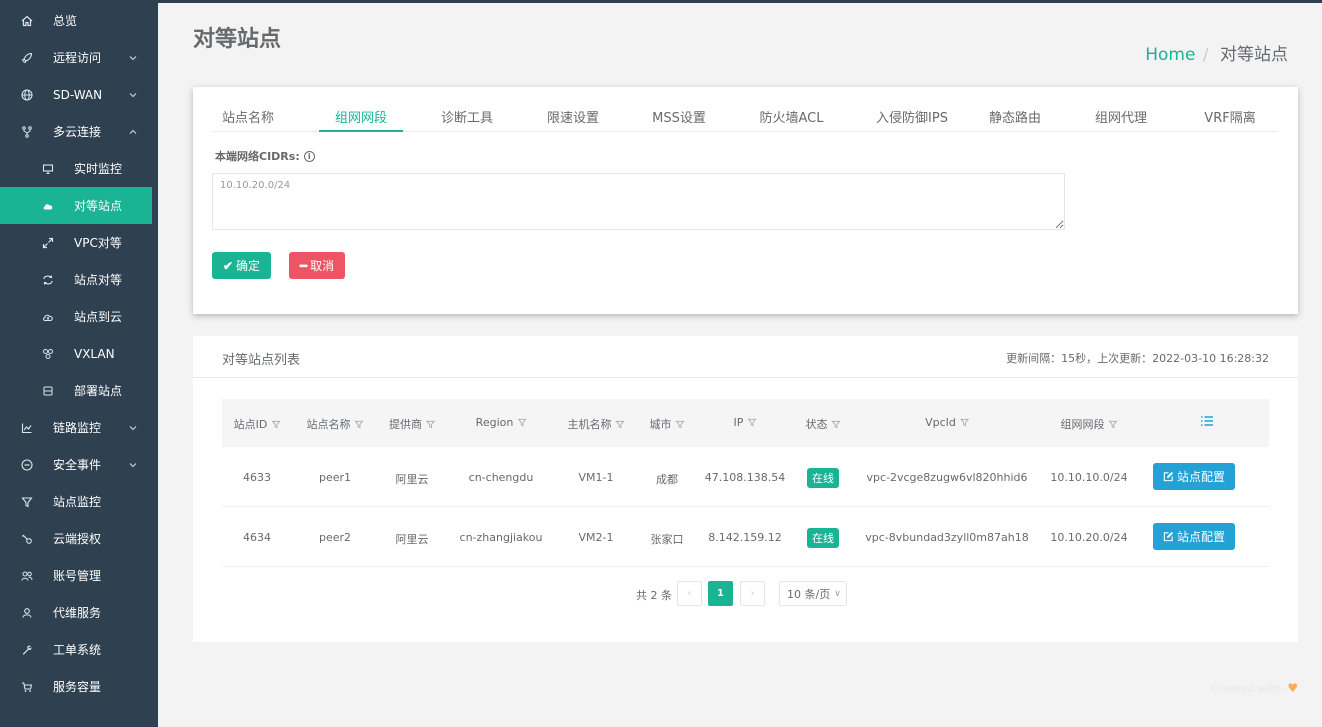 This screenshot has width=1322, height=727. I want to click on sidebar-item-site-to-cloud: 站点到云, so click(79, 316).